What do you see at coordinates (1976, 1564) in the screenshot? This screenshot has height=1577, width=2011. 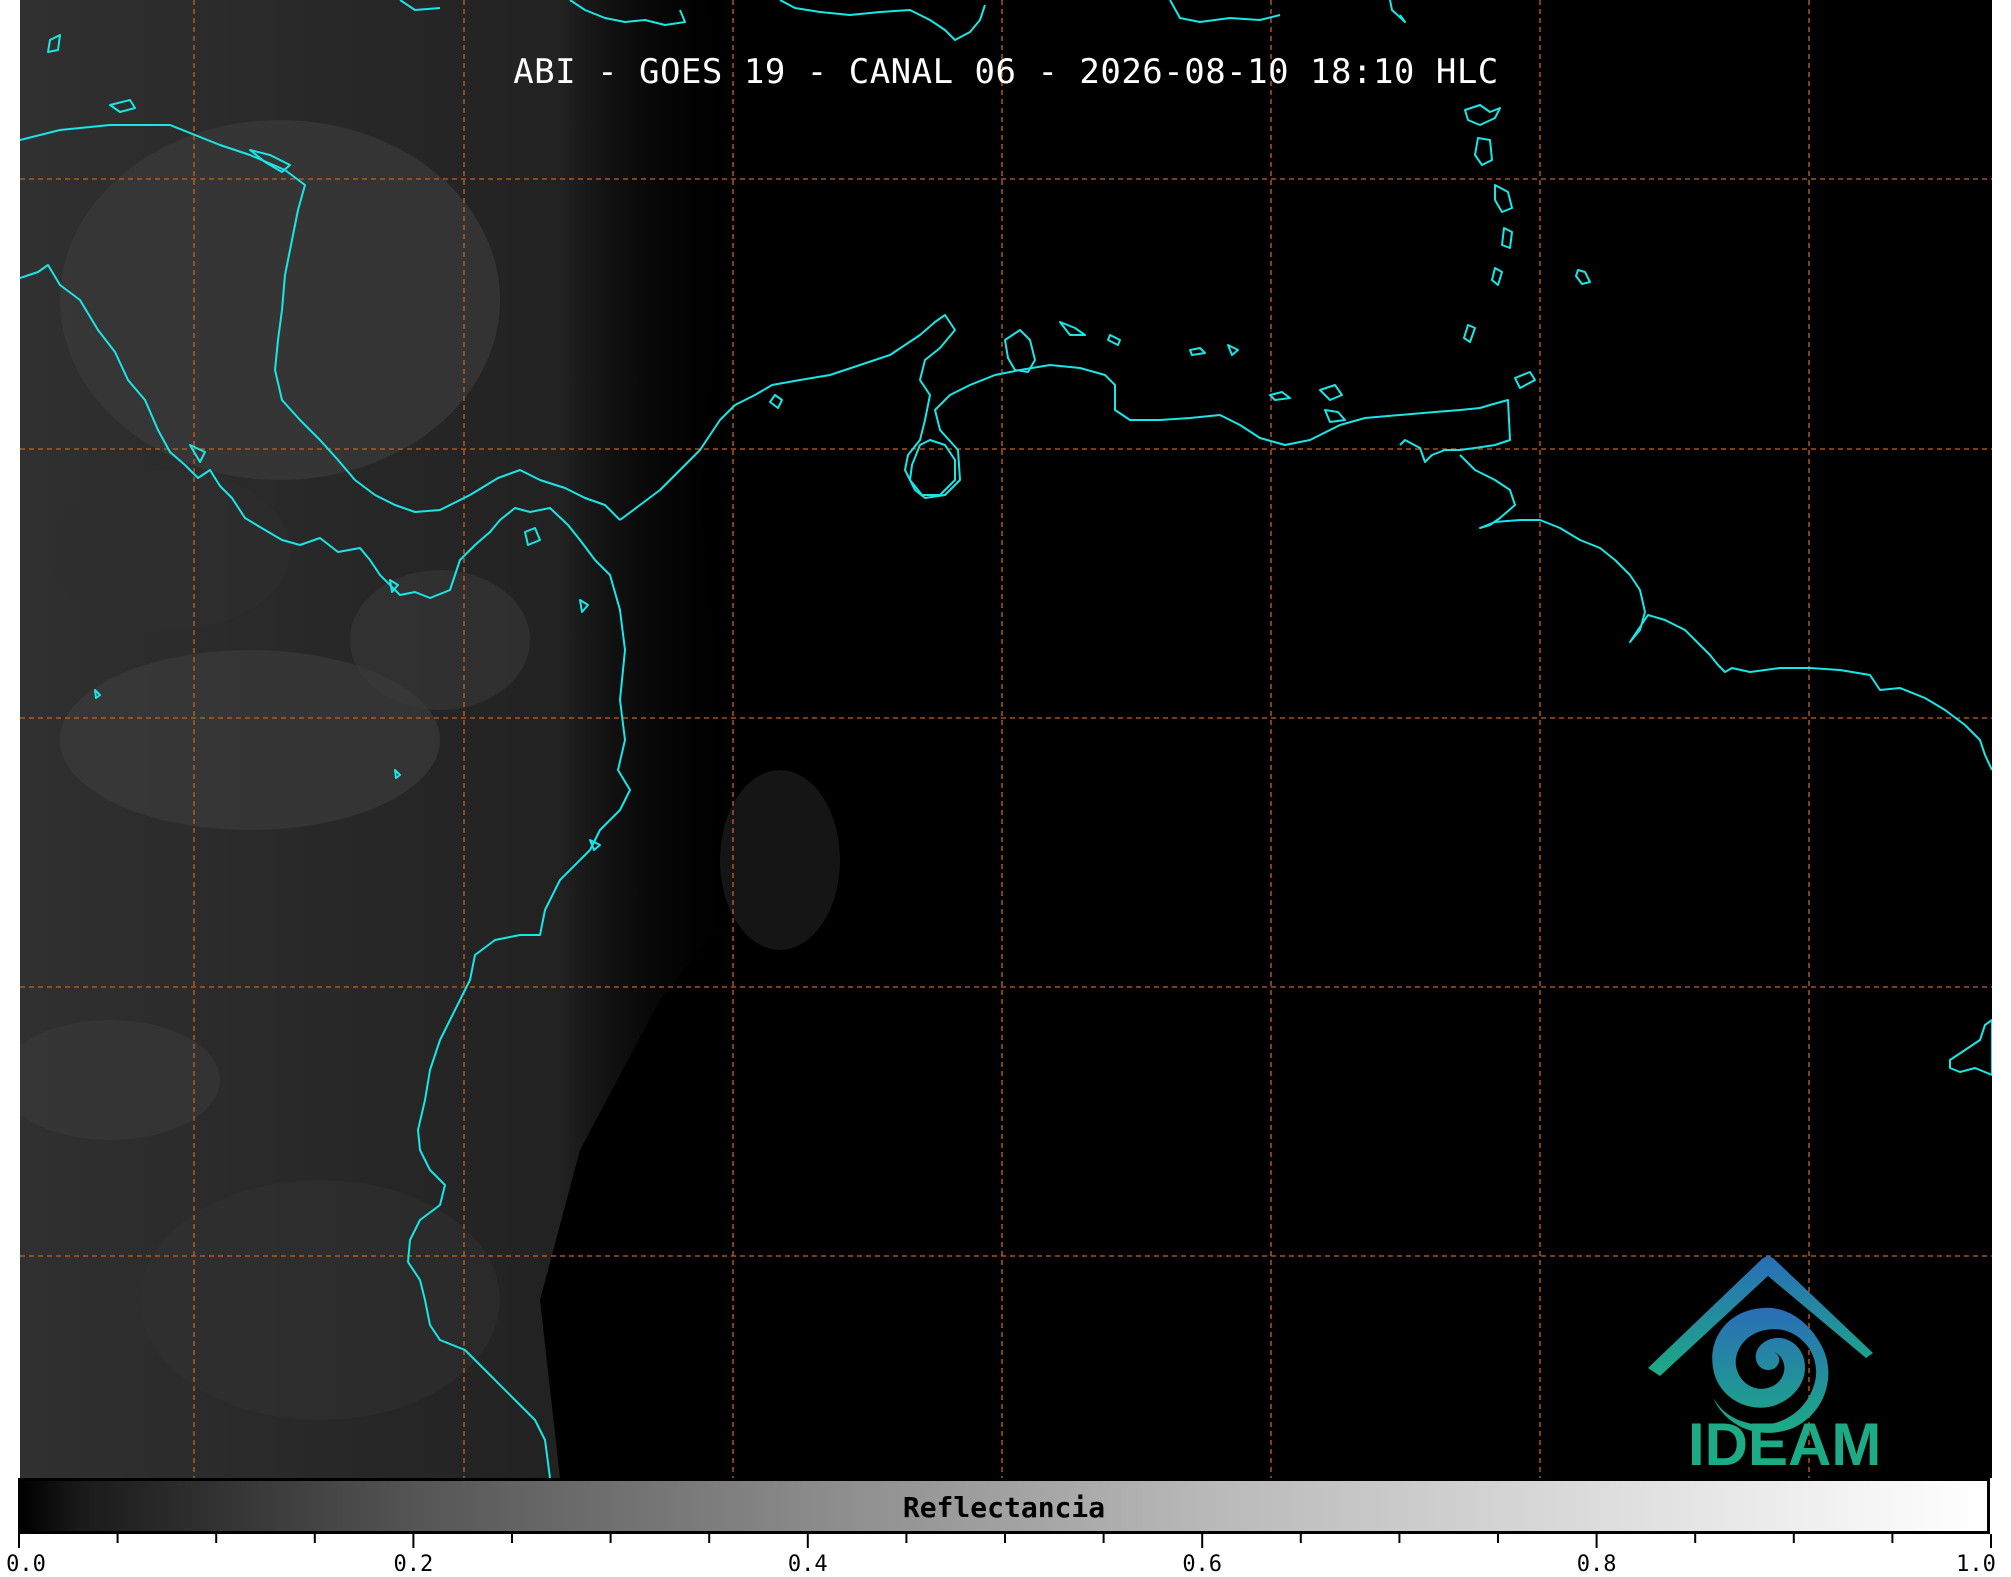 I see `colorbar-tick-label: 1.0` at bounding box center [1976, 1564].